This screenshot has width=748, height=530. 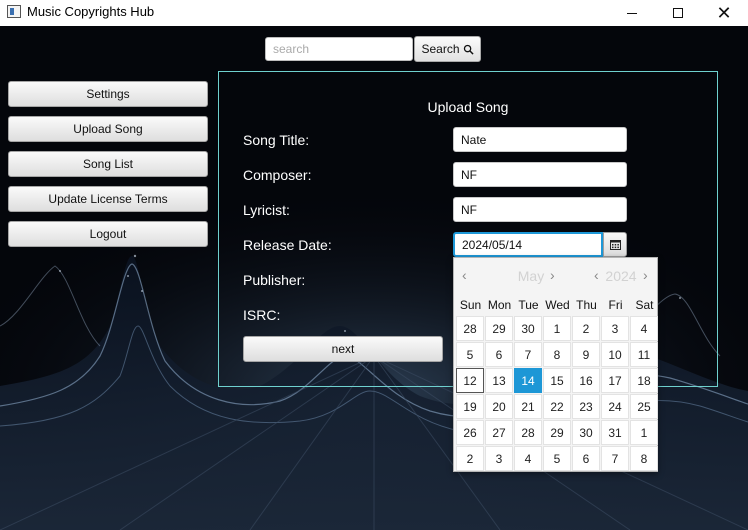 What do you see at coordinates (615, 432) in the screenshot?
I see `calendar-day: 31` at bounding box center [615, 432].